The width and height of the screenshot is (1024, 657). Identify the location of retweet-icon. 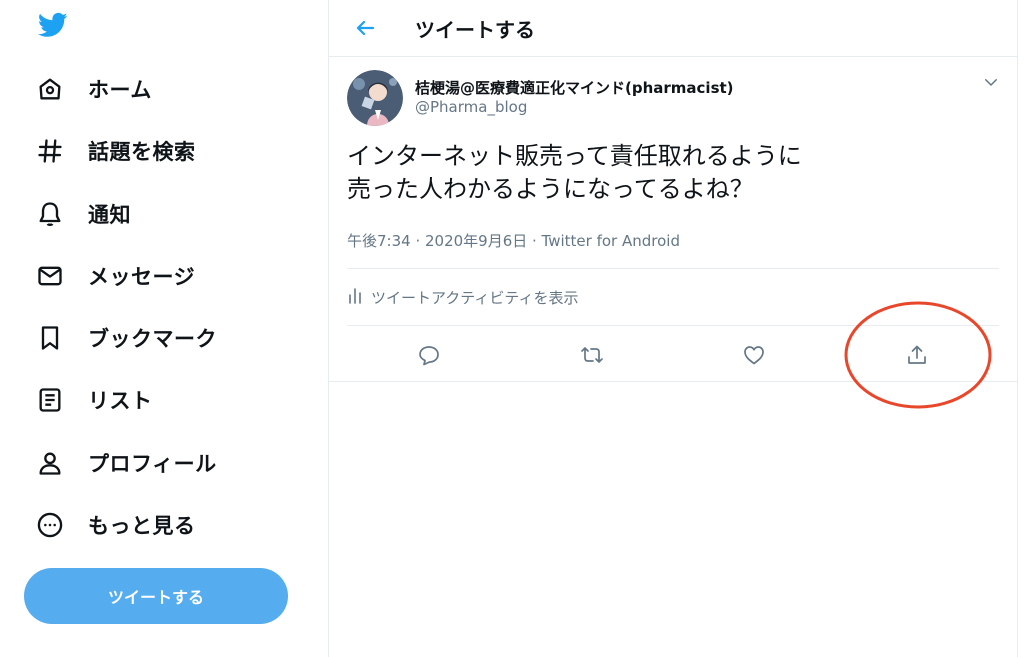
(592, 355).